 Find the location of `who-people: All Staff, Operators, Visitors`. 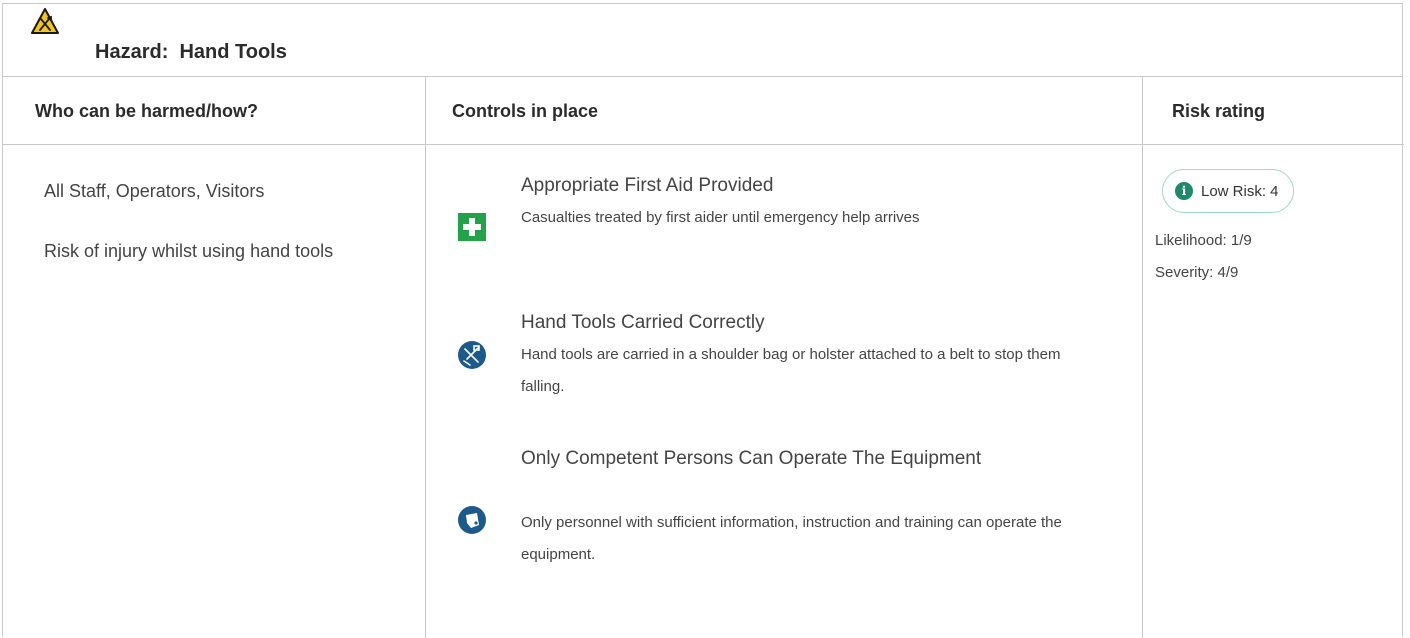

who-people: All Staff, Operators, Visitors is located at coordinates (154, 191).